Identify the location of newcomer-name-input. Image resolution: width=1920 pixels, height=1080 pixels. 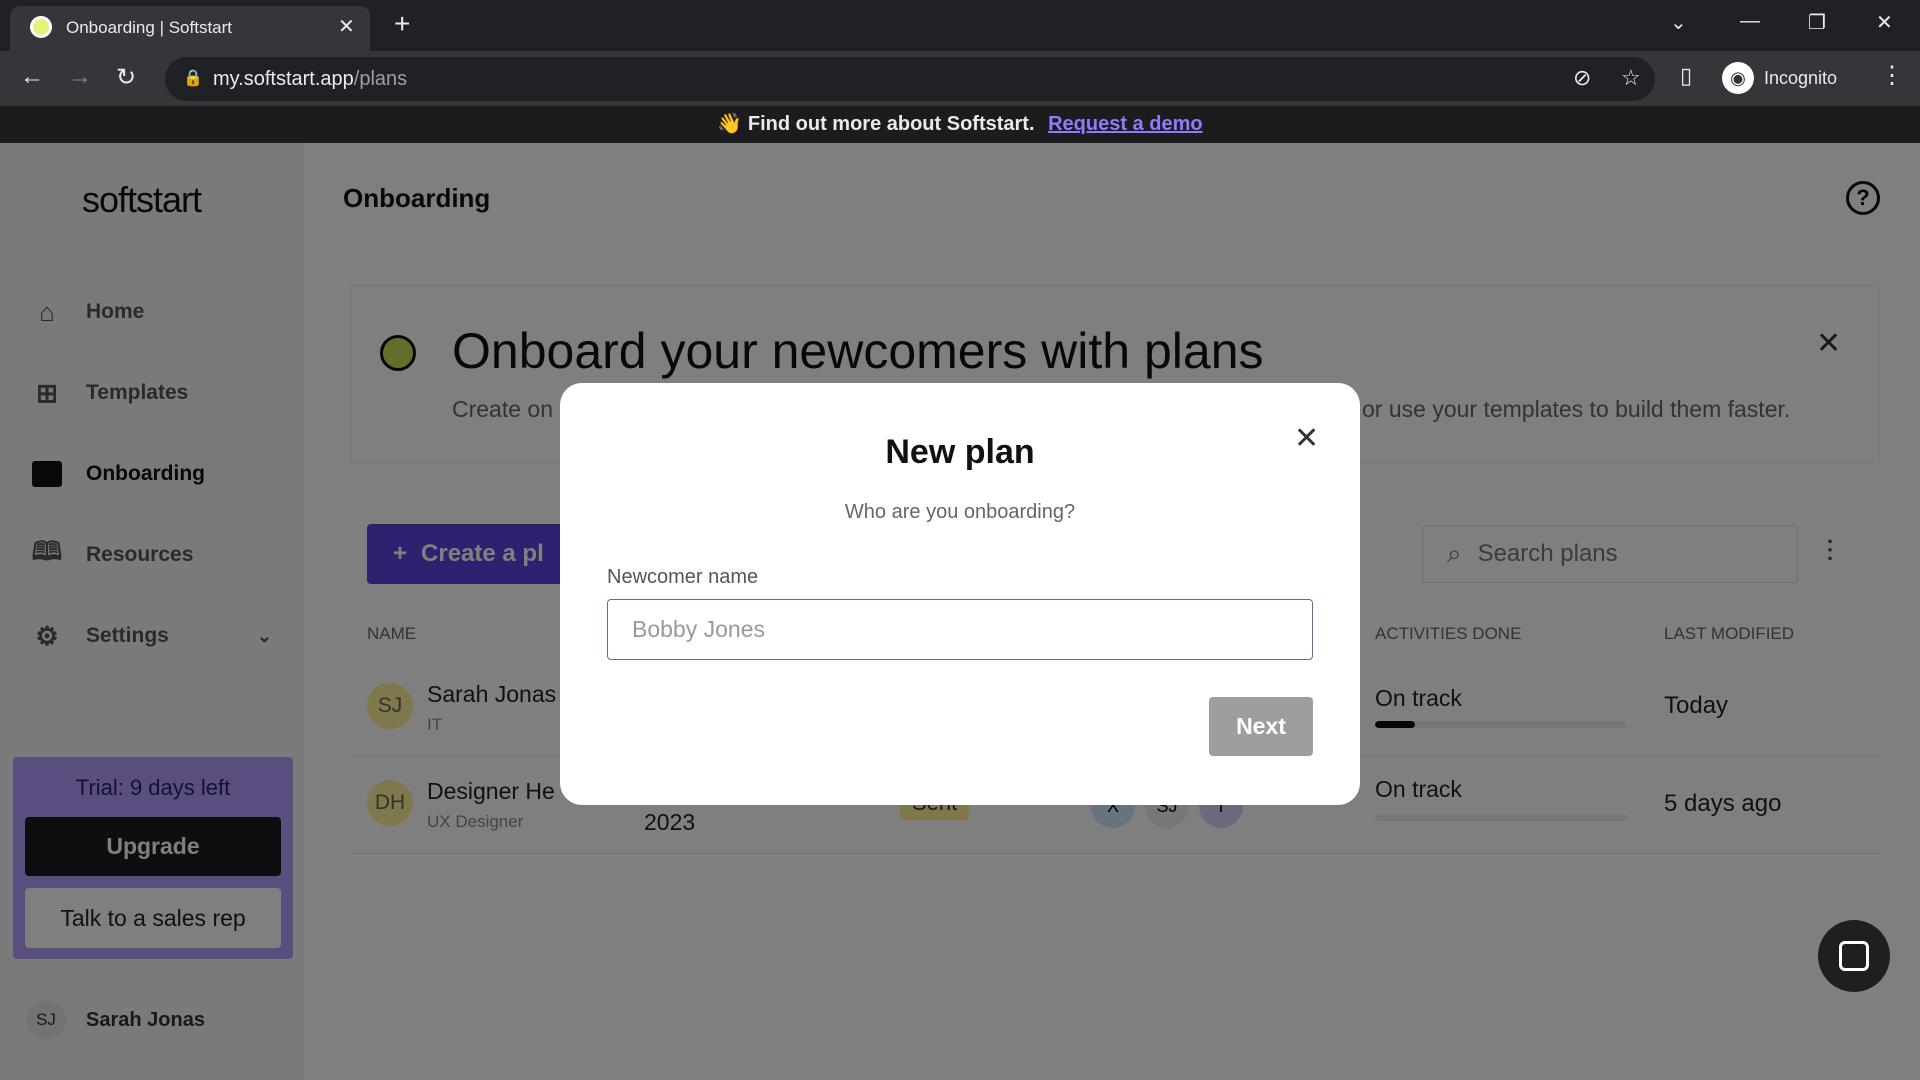
(960, 629).